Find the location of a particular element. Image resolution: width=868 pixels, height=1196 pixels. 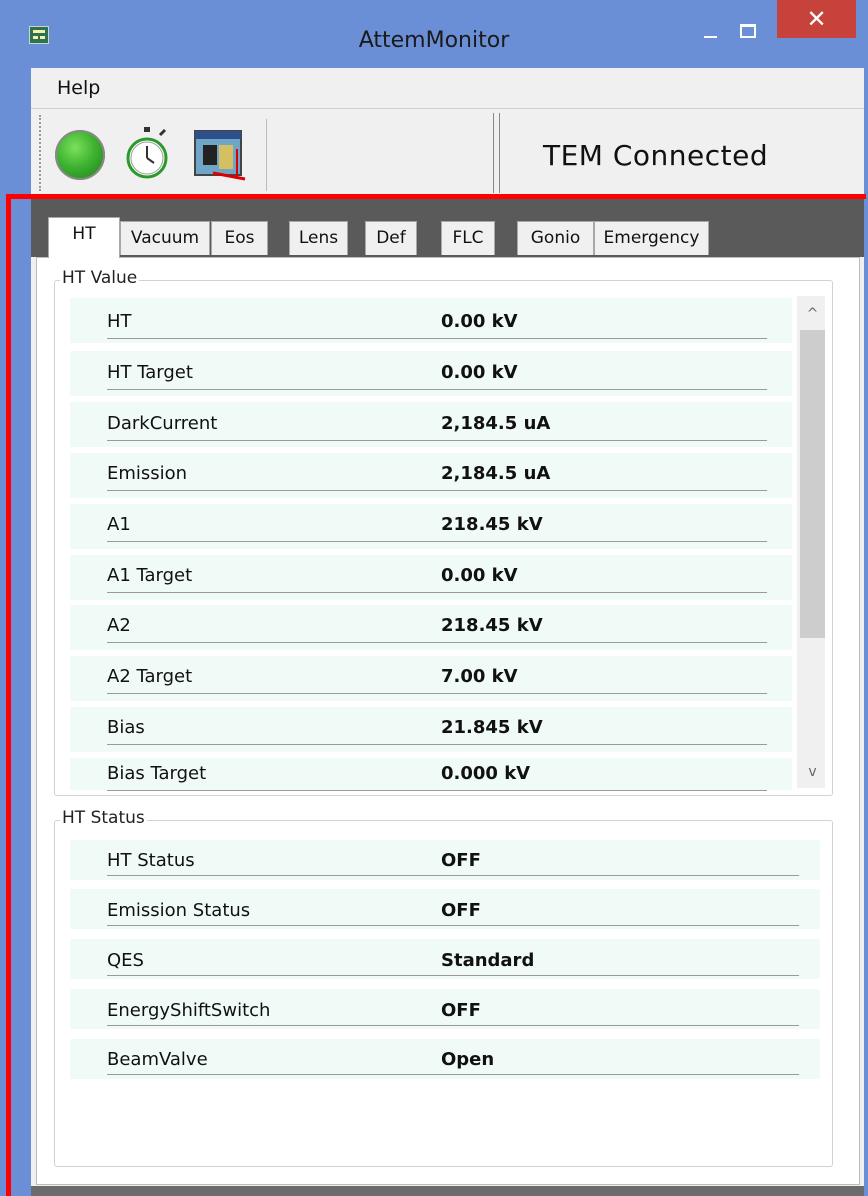

toolbar-separator is located at coordinates (266, 155).